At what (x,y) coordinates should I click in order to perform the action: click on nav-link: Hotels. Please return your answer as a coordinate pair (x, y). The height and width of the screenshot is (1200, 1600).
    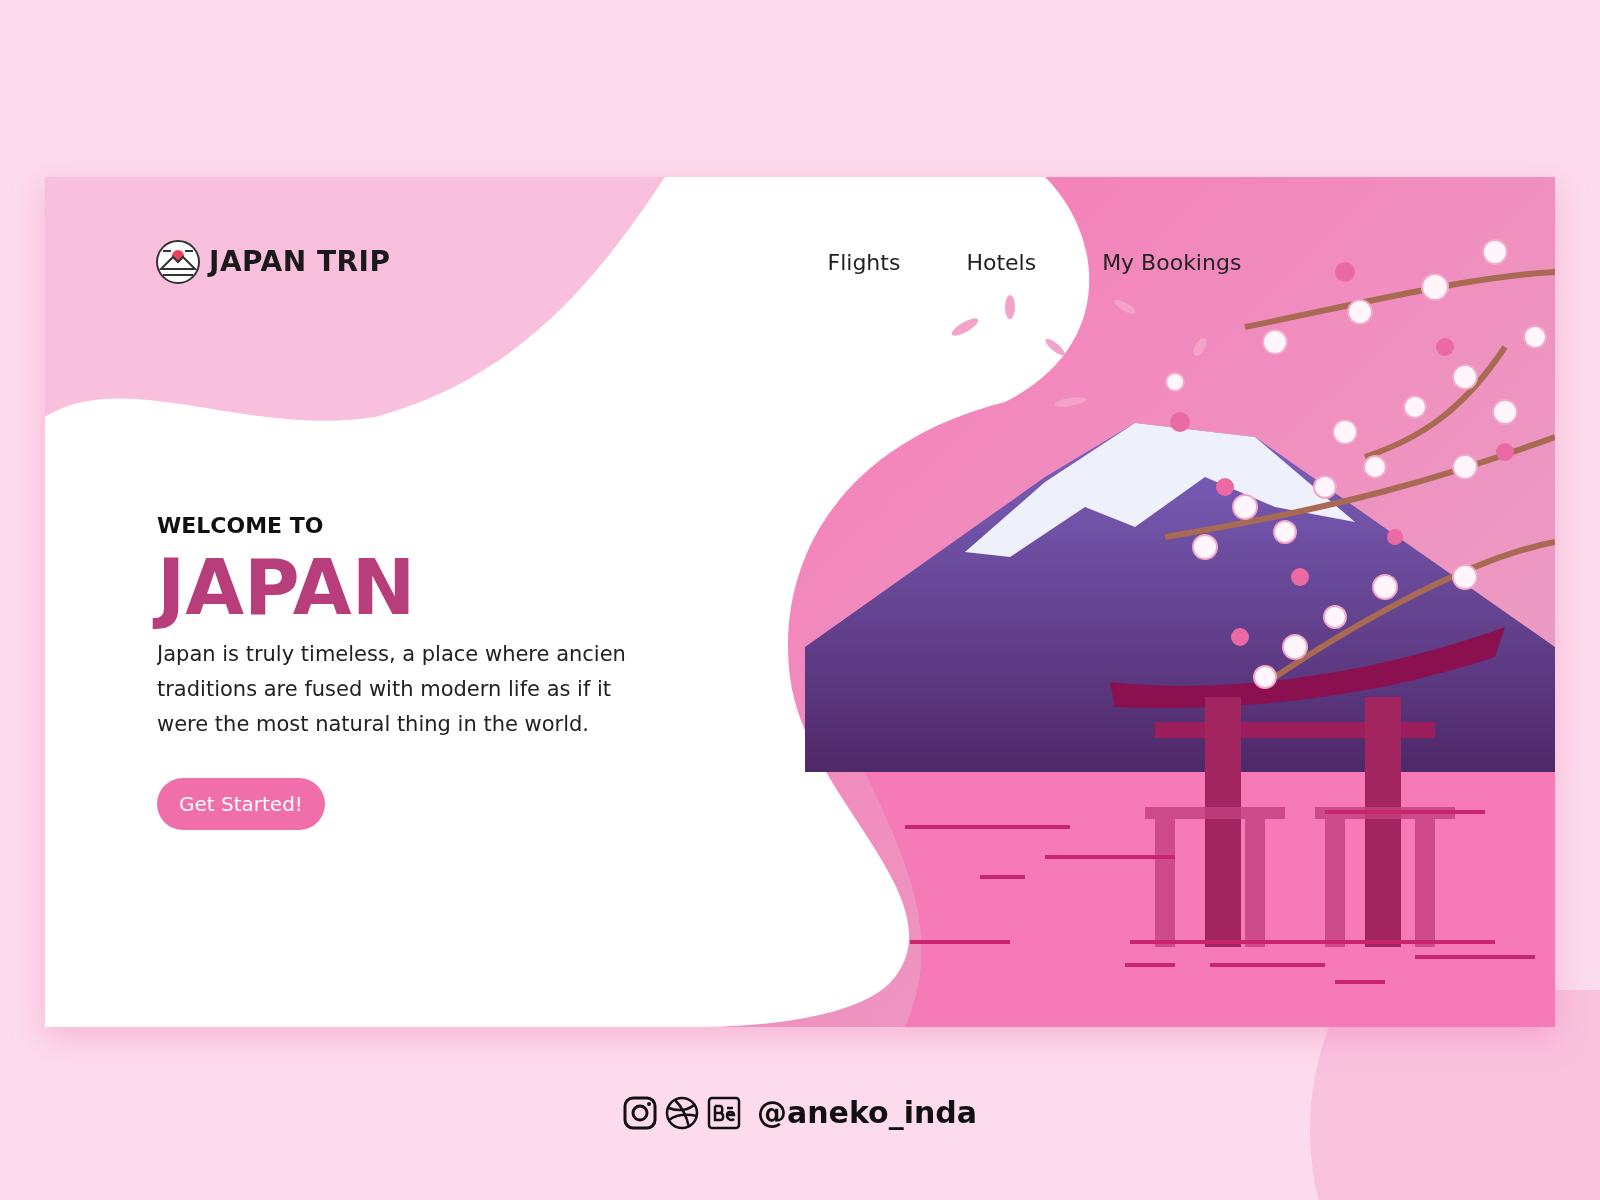
    Looking at the image, I should click on (1001, 262).